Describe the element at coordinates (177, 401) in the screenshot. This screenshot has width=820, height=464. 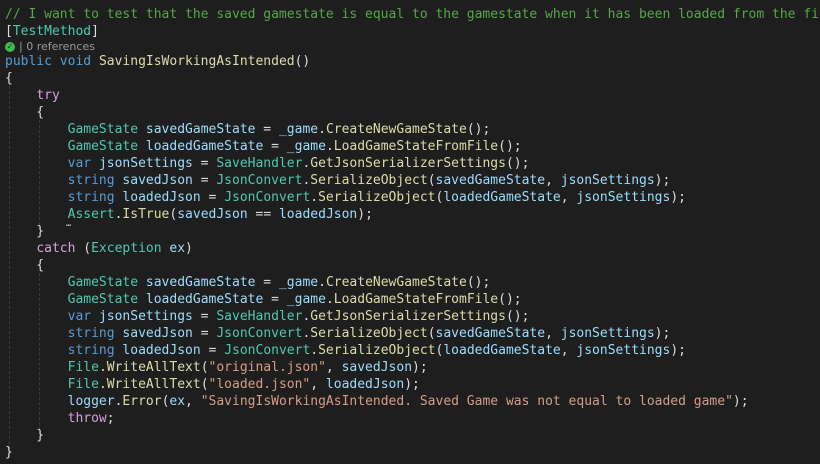
I see `code-token: ex` at that location.